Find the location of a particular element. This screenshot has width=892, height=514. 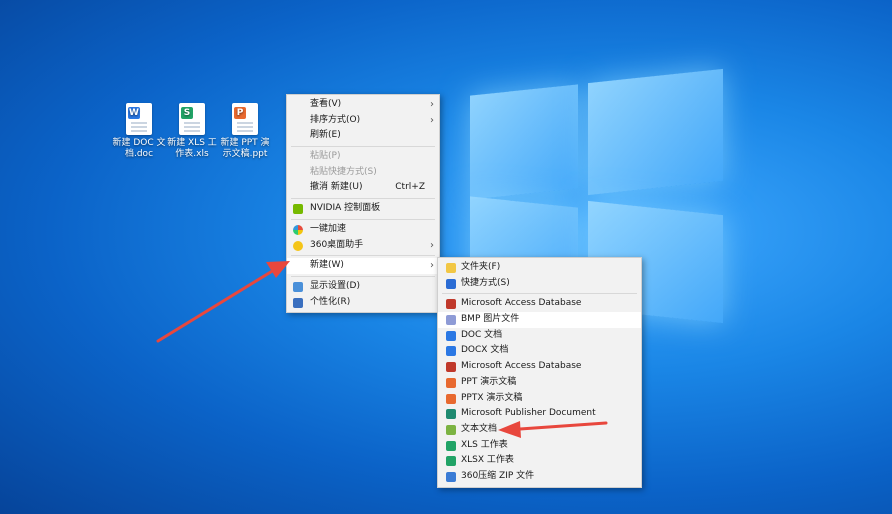

menu-item-new: 新建(W) › is located at coordinates (363, 266).